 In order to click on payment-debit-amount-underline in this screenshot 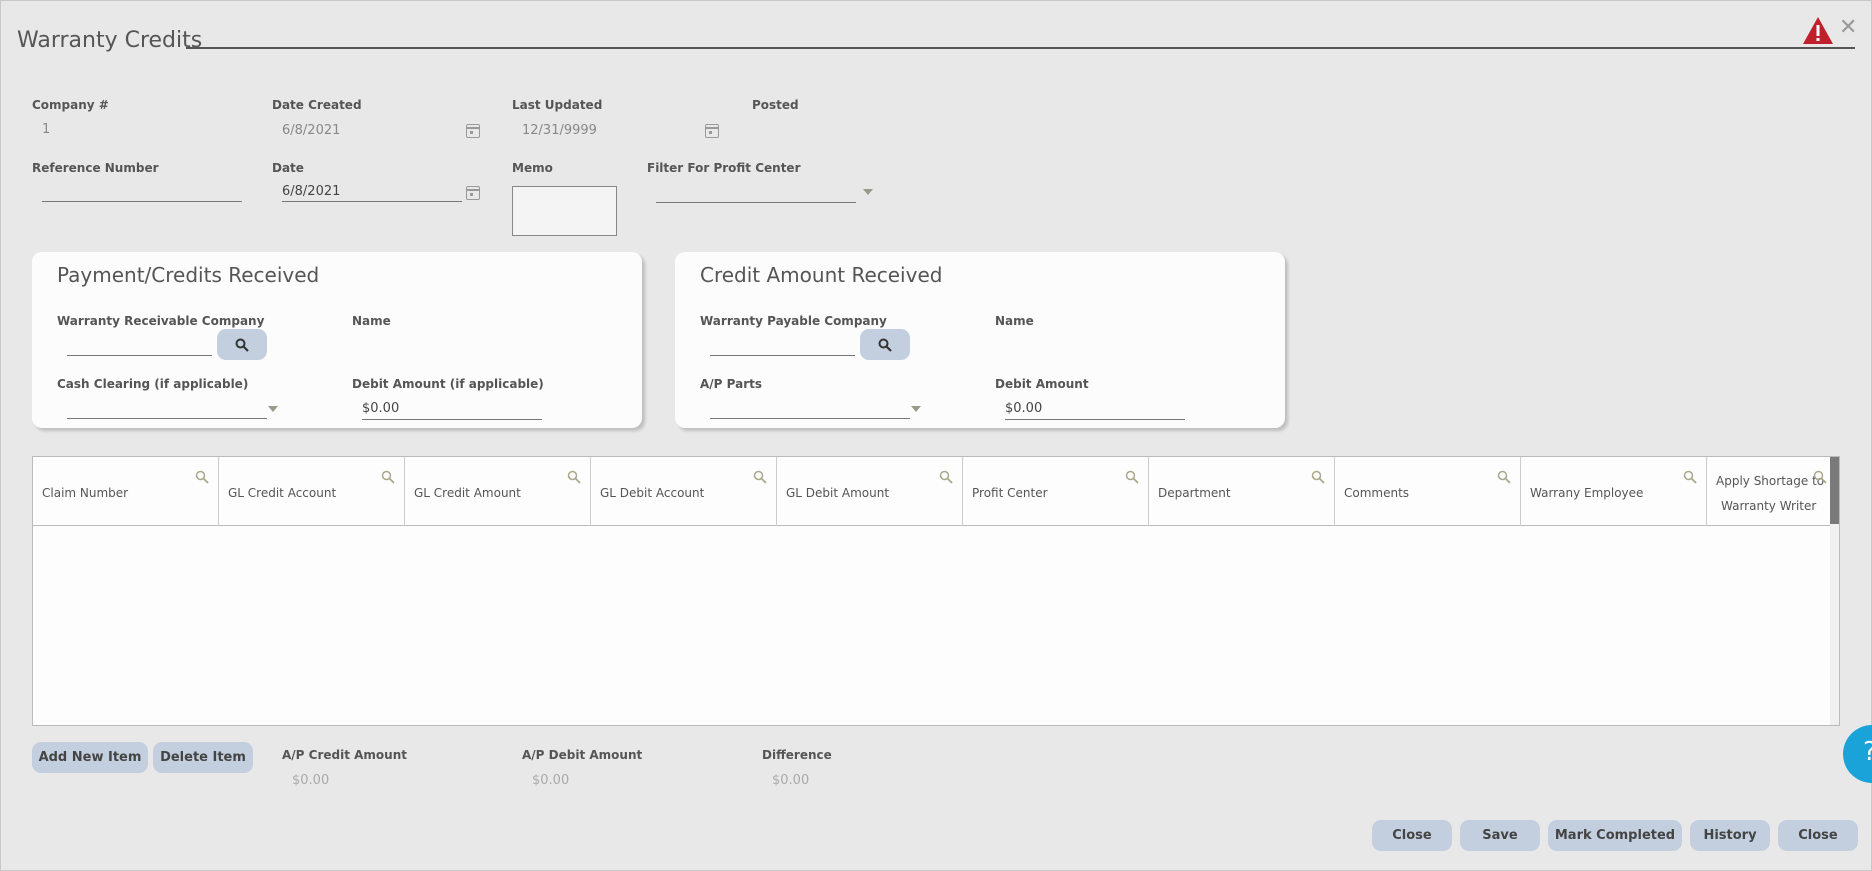, I will do `click(452, 419)`.